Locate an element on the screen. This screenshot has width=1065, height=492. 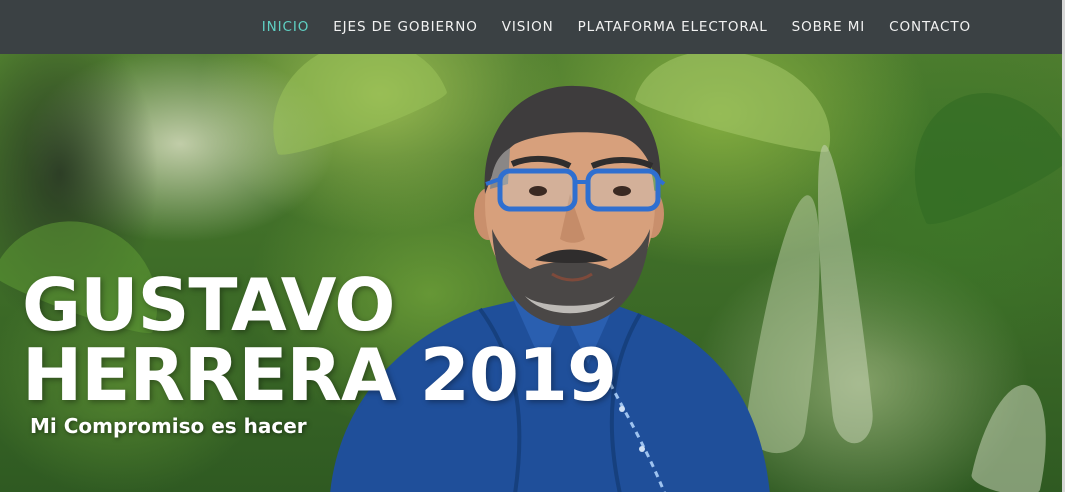
menu-item-sobre-mi: SOBRE MI is located at coordinates (829, 27).